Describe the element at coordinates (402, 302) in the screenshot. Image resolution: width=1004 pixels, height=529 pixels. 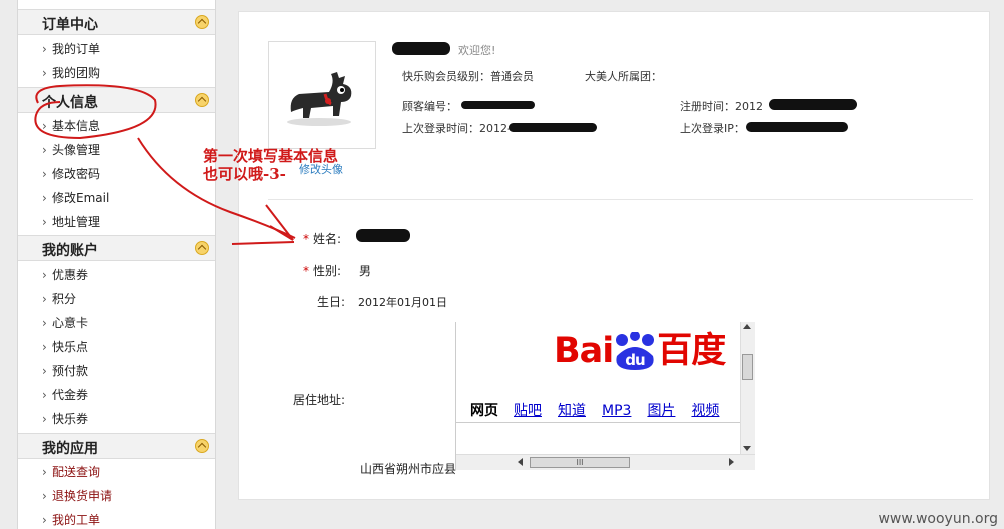
I see `birthday-value: 2012年01月01日` at that location.